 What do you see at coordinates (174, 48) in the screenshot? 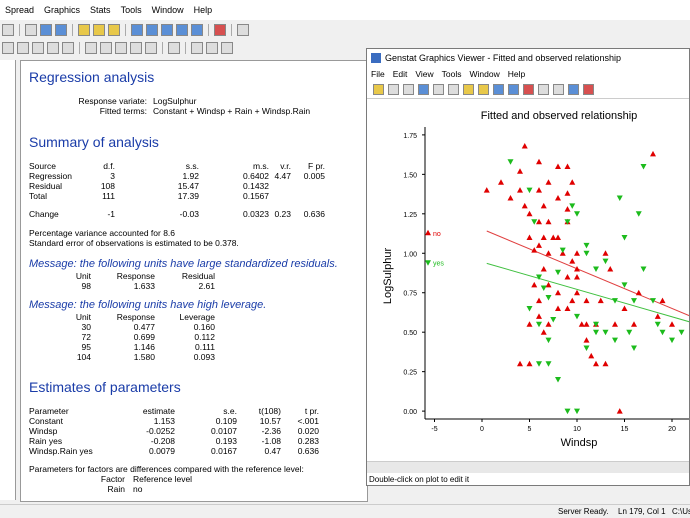
I see `star-icon` at bounding box center [174, 48].